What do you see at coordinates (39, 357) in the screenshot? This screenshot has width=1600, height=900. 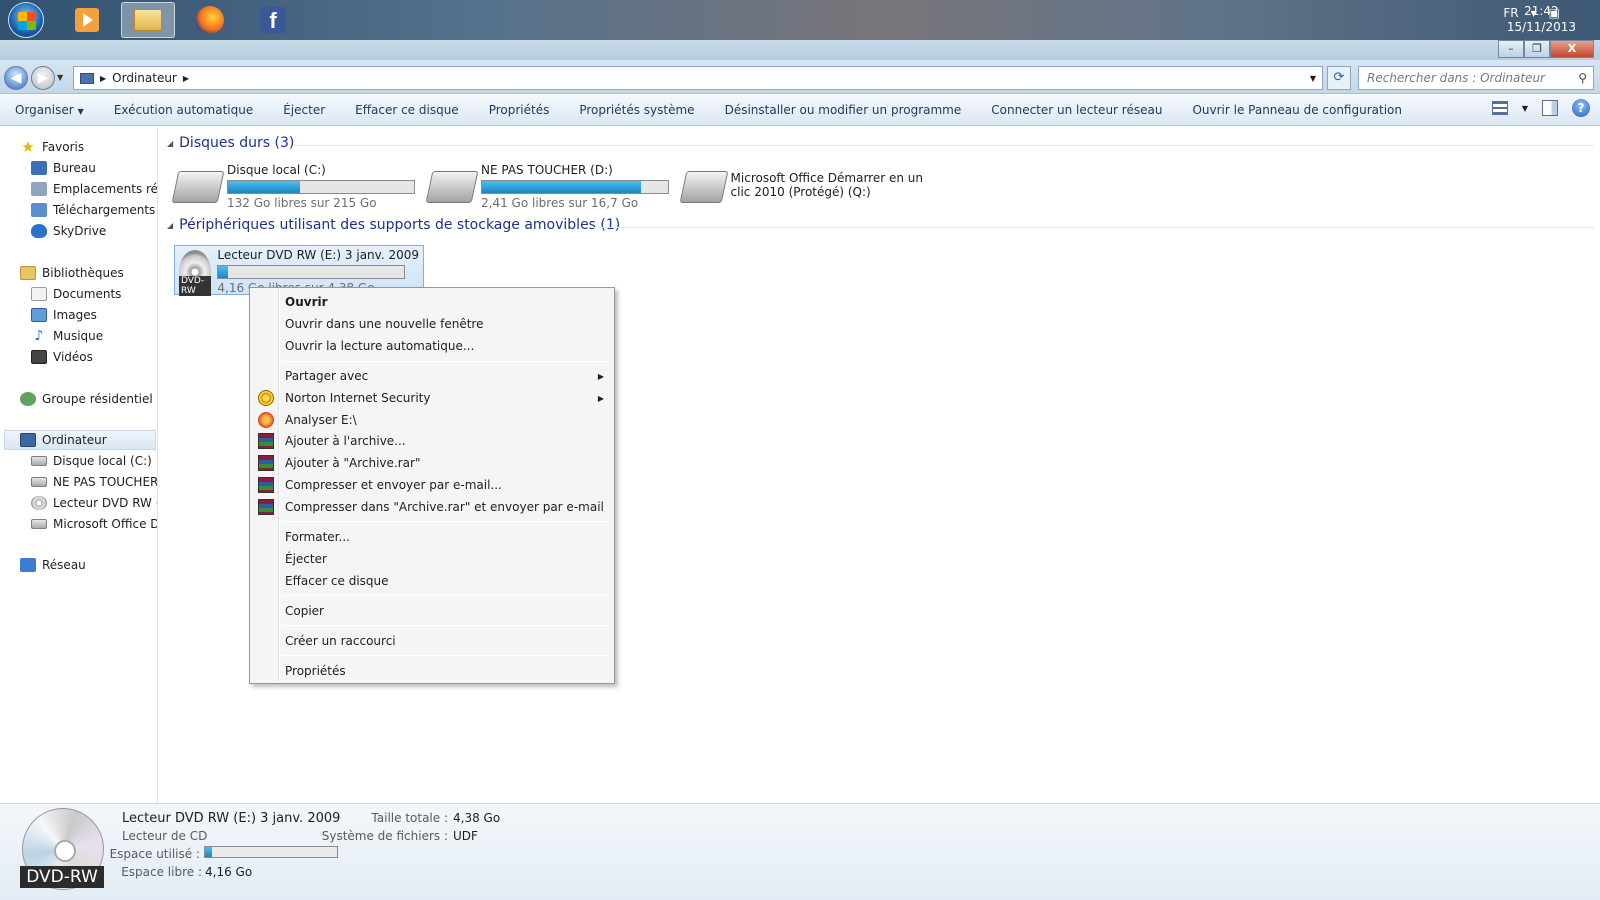 I see `videos-icon` at bounding box center [39, 357].